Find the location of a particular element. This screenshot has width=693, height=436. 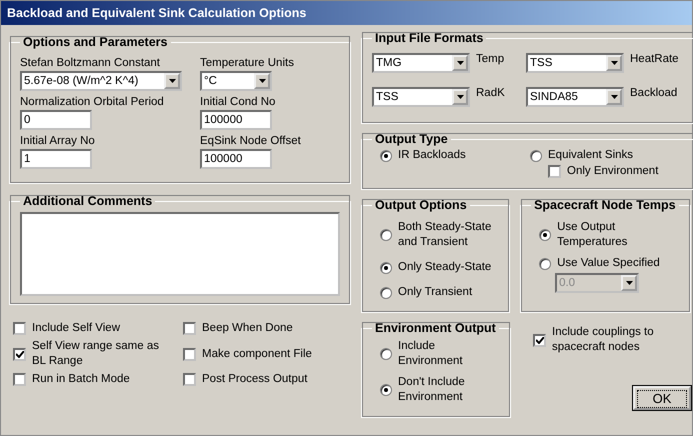

dropdown: 5.67e-08 (W/m^2 K^4) is located at coordinates (101, 81).